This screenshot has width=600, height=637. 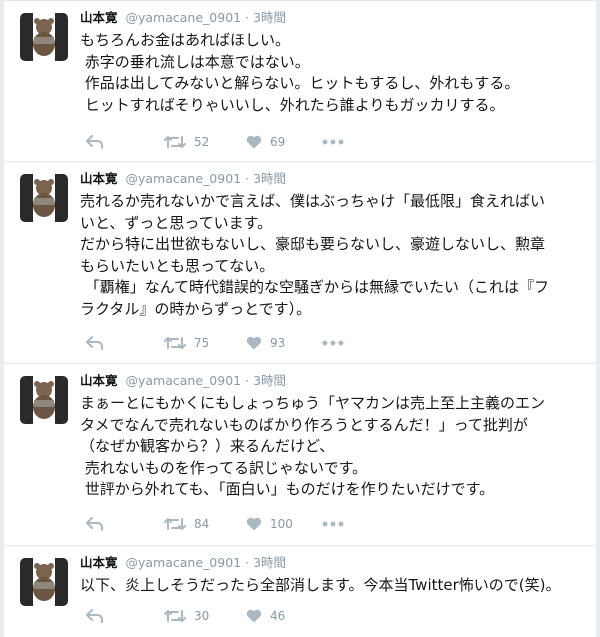 I want to click on retweet-button: 75, so click(x=186, y=343).